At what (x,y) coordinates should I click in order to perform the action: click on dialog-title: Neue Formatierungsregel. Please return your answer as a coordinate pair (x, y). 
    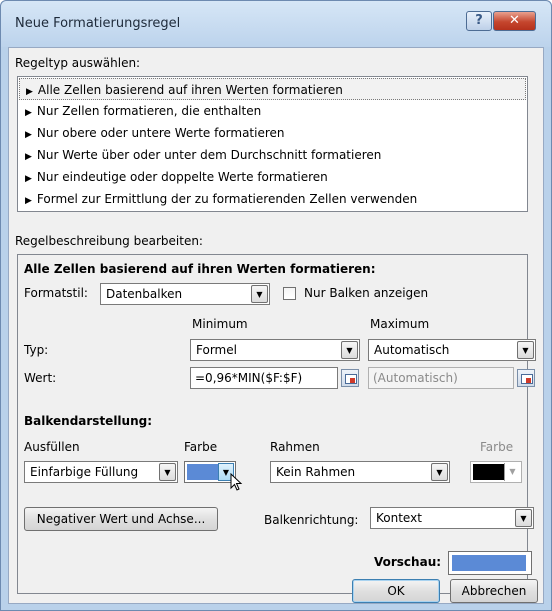
    Looking at the image, I should click on (98, 23).